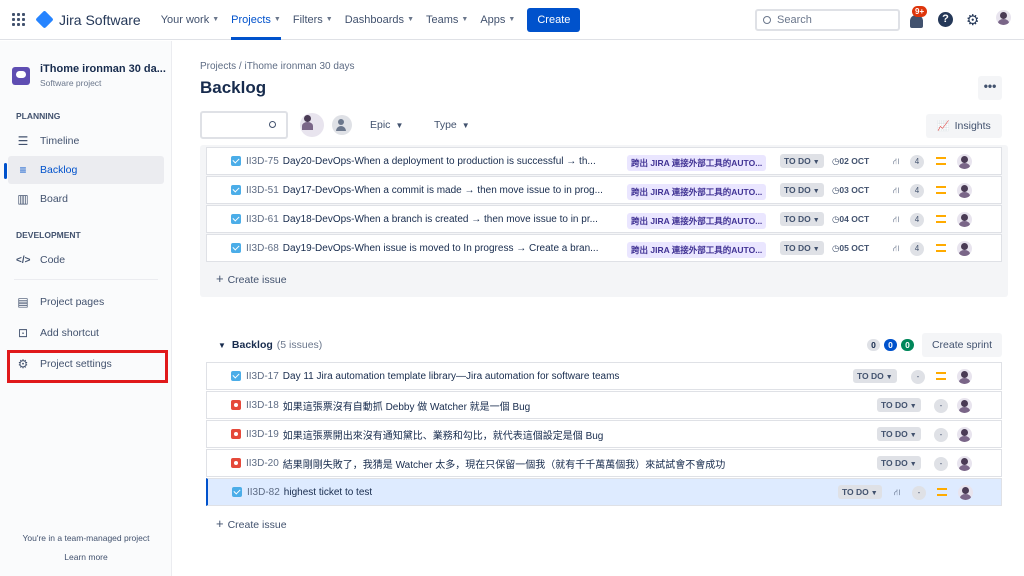 The image size is (1024, 576). Describe the element at coordinates (312, 126) in the screenshot. I see `assignee-filter-avatar` at that location.